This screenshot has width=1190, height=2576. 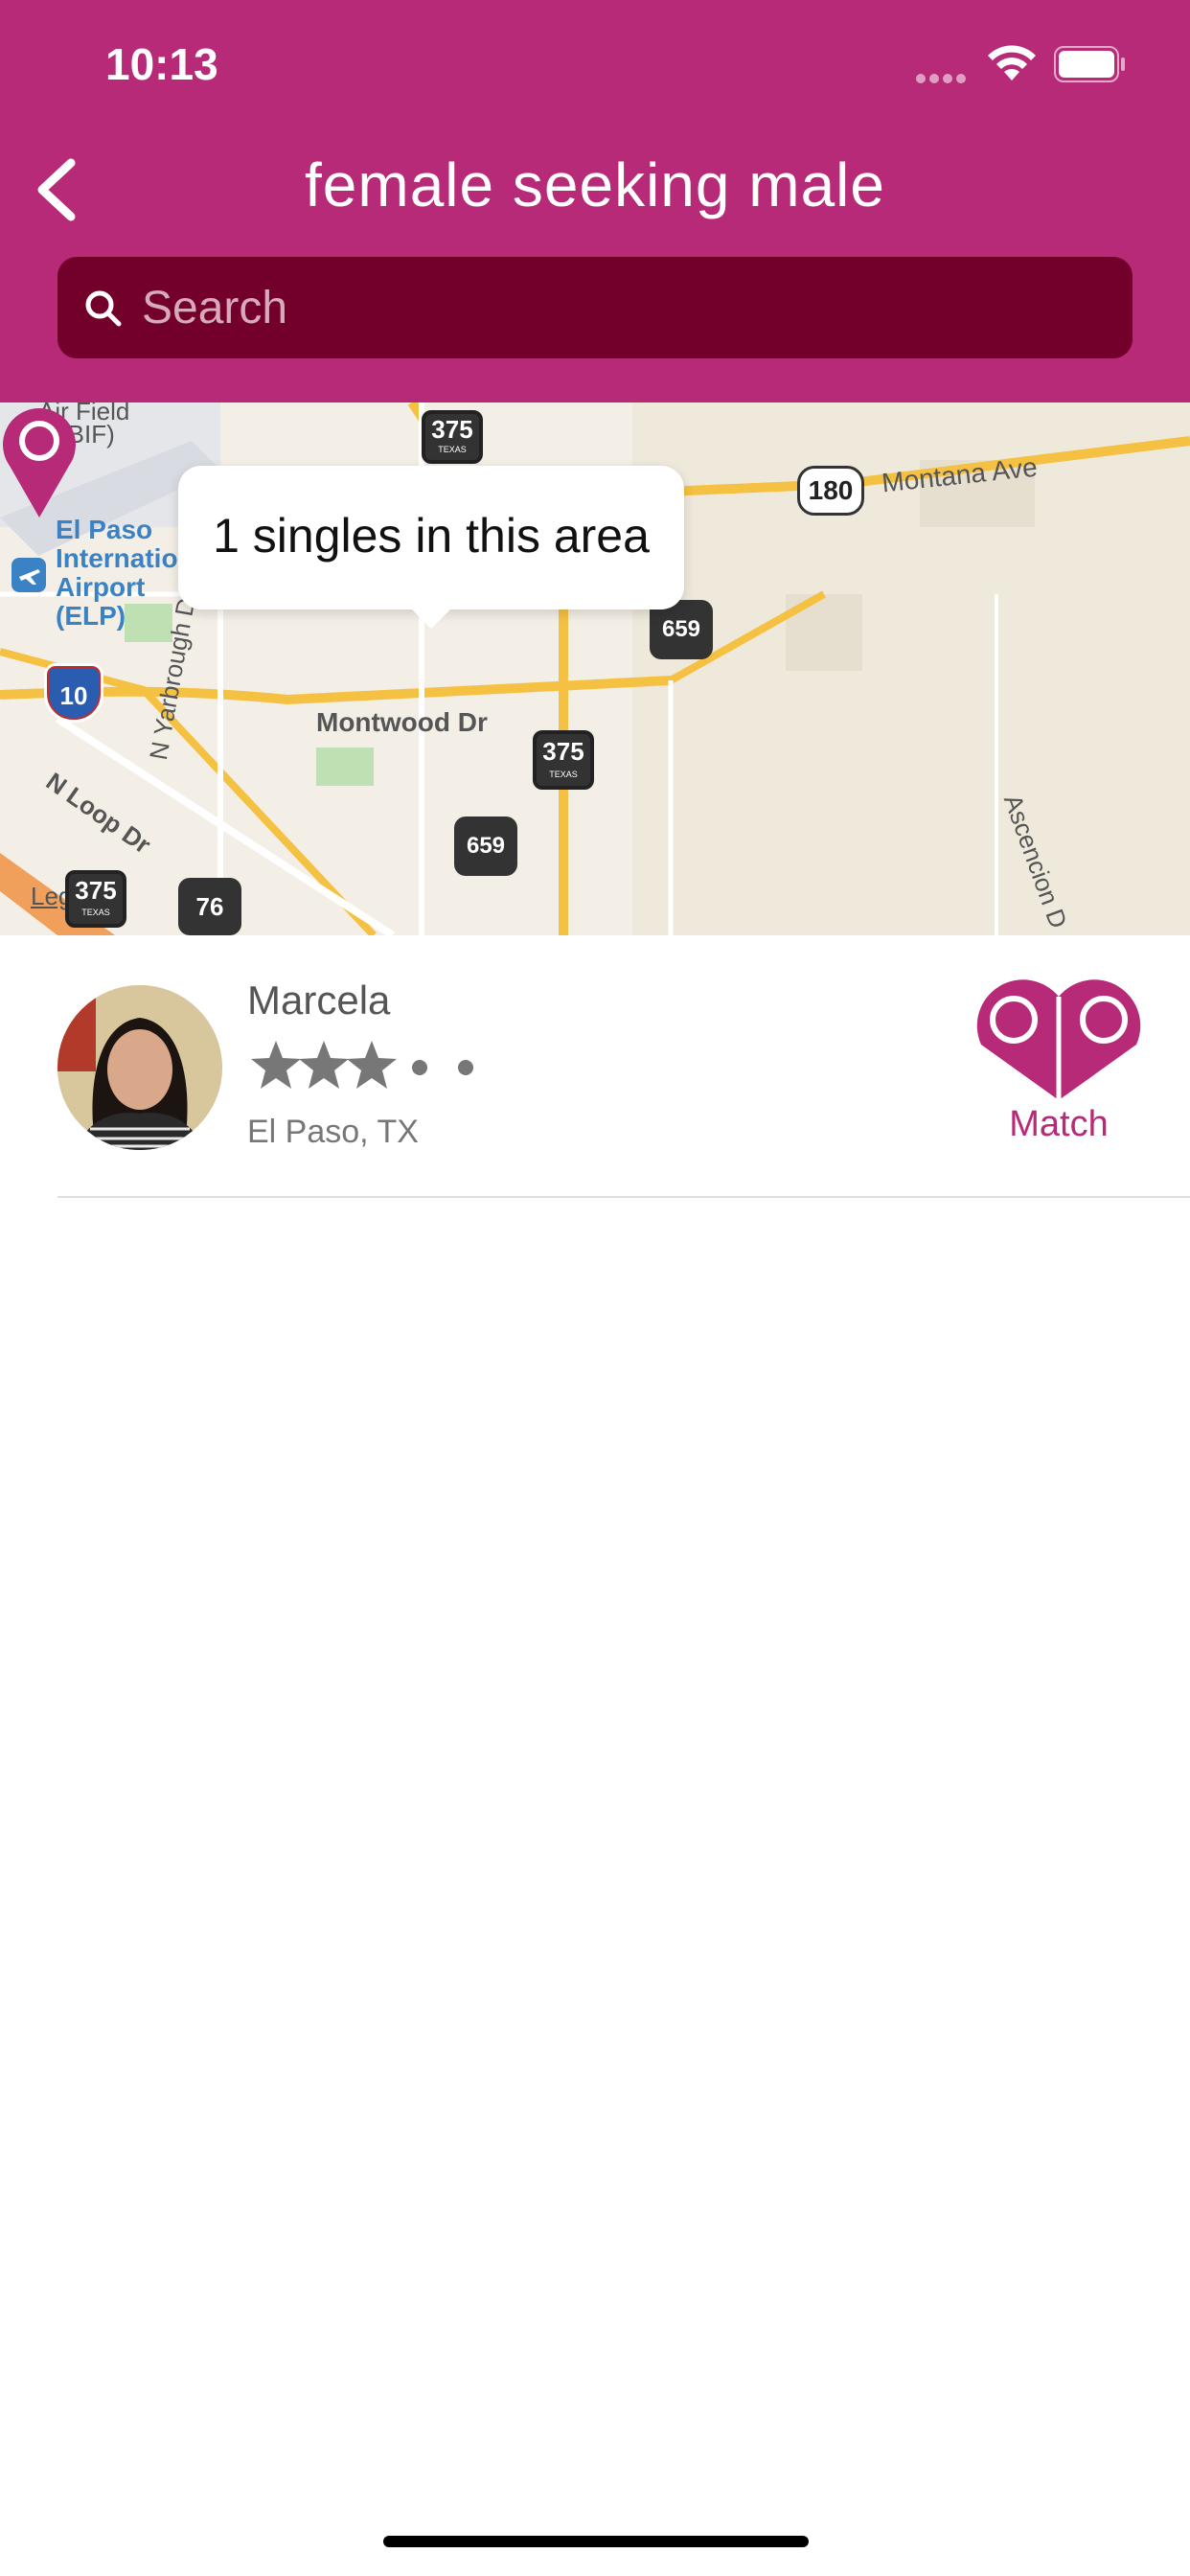 I want to click on route-659-bottom-shield: 659, so click(x=486, y=846).